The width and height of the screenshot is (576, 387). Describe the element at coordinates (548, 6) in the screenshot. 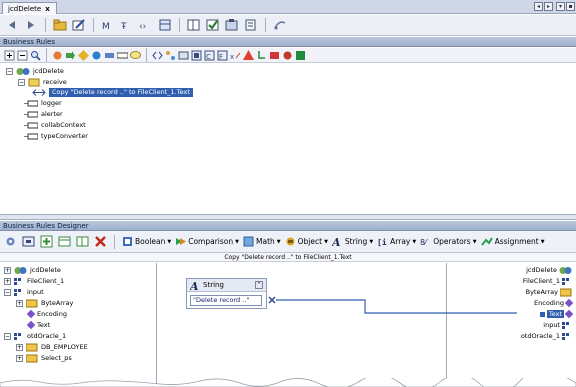

I see `scroll-tabs-right-icon: ▸` at that location.